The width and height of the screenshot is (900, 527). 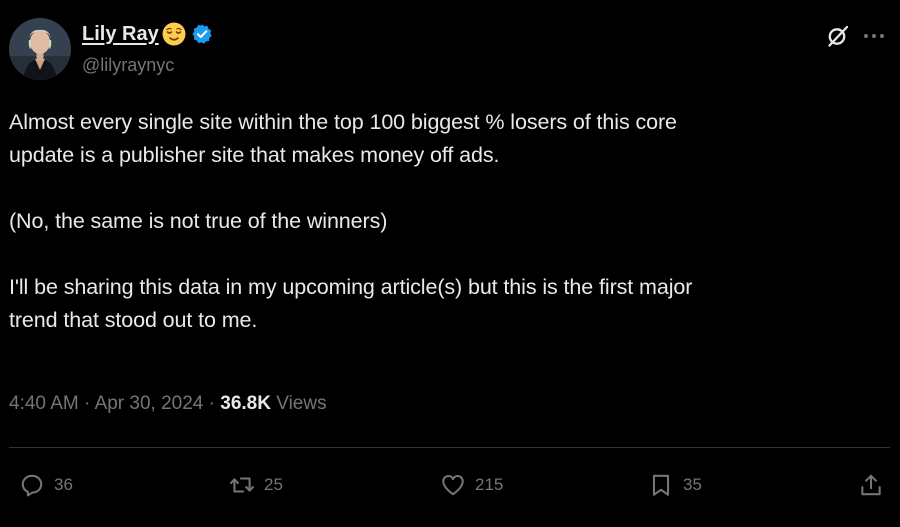 I want to click on avatar, so click(x=40, y=49).